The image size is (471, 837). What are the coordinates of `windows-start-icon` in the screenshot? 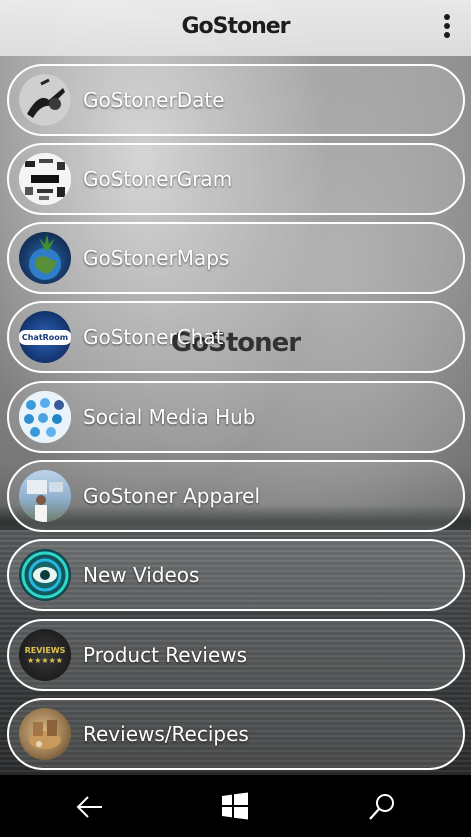 It's located at (236, 807).